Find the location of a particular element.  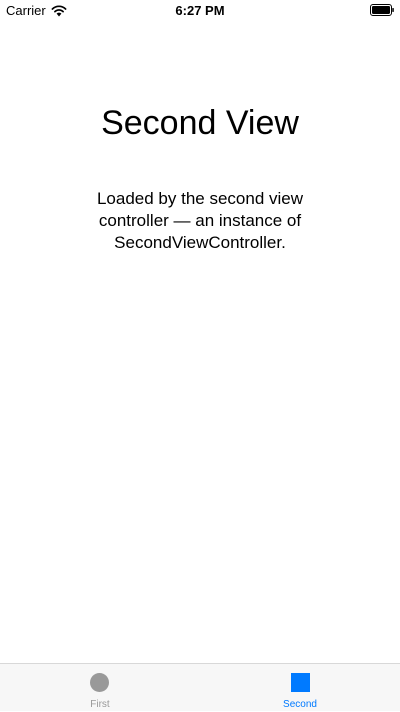

tab-first-label: First is located at coordinates (100, 704).